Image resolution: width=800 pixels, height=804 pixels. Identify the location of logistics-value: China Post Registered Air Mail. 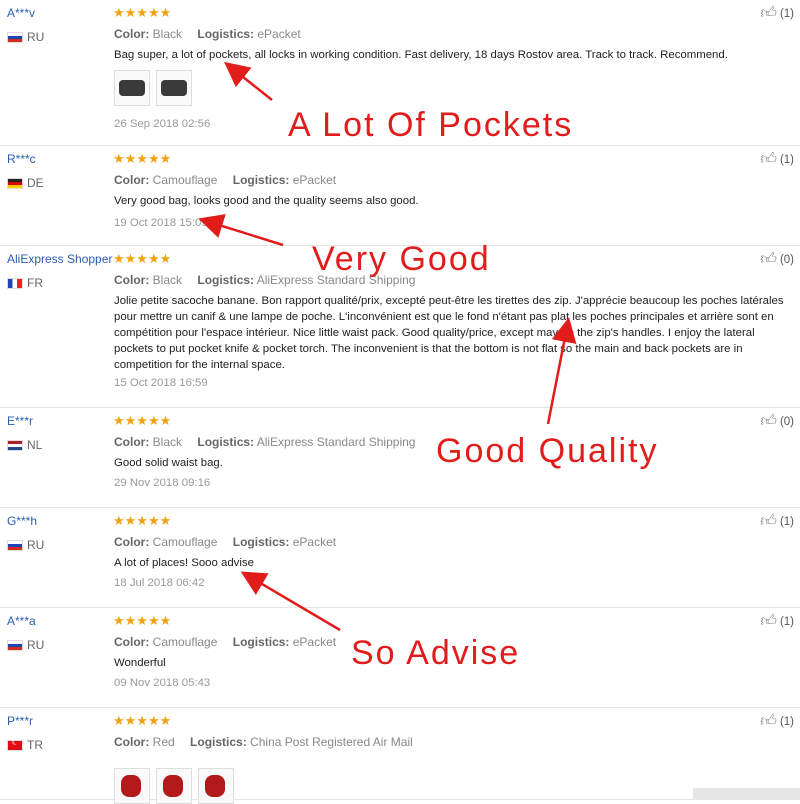
(331, 742).